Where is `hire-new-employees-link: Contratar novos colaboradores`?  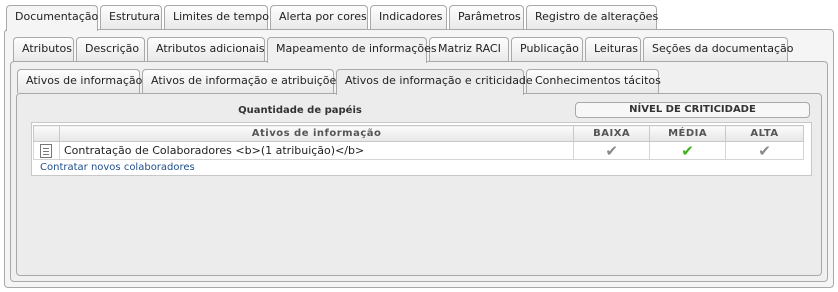
hire-new-employees-link: Contratar novos colaboradores is located at coordinates (117, 167).